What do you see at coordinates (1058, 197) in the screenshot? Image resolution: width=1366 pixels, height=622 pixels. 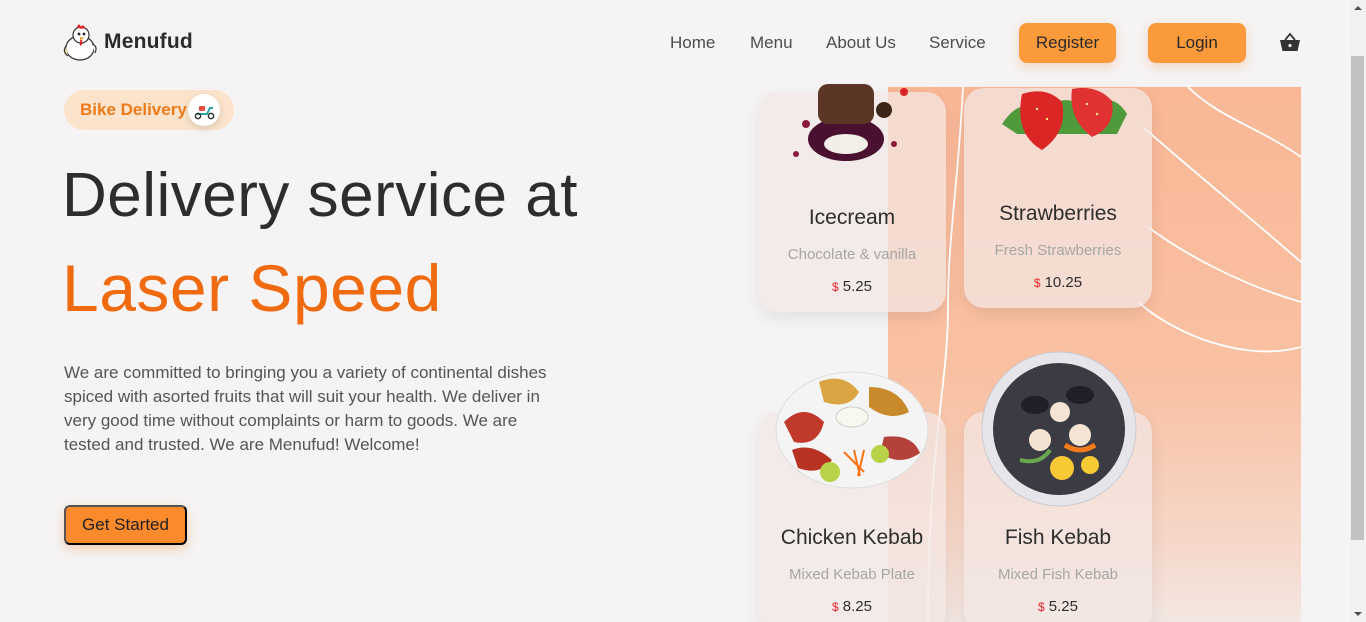 I see `menu-card-strawberries: Strawberries Fresh Strawberries $10.25` at bounding box center [1058, 197].